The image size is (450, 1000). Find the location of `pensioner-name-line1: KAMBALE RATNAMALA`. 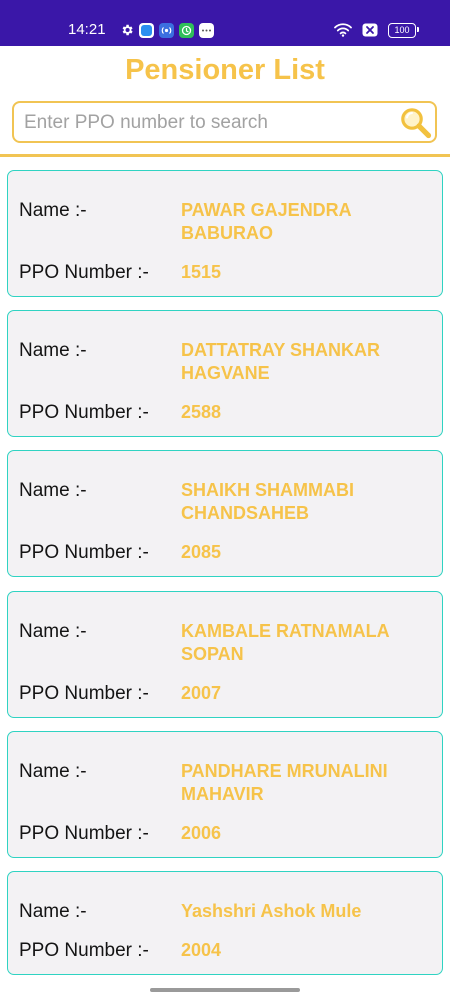

pensioner-name-line1: KAMBALE RATNAMALA is located at coordinates (285, 631).